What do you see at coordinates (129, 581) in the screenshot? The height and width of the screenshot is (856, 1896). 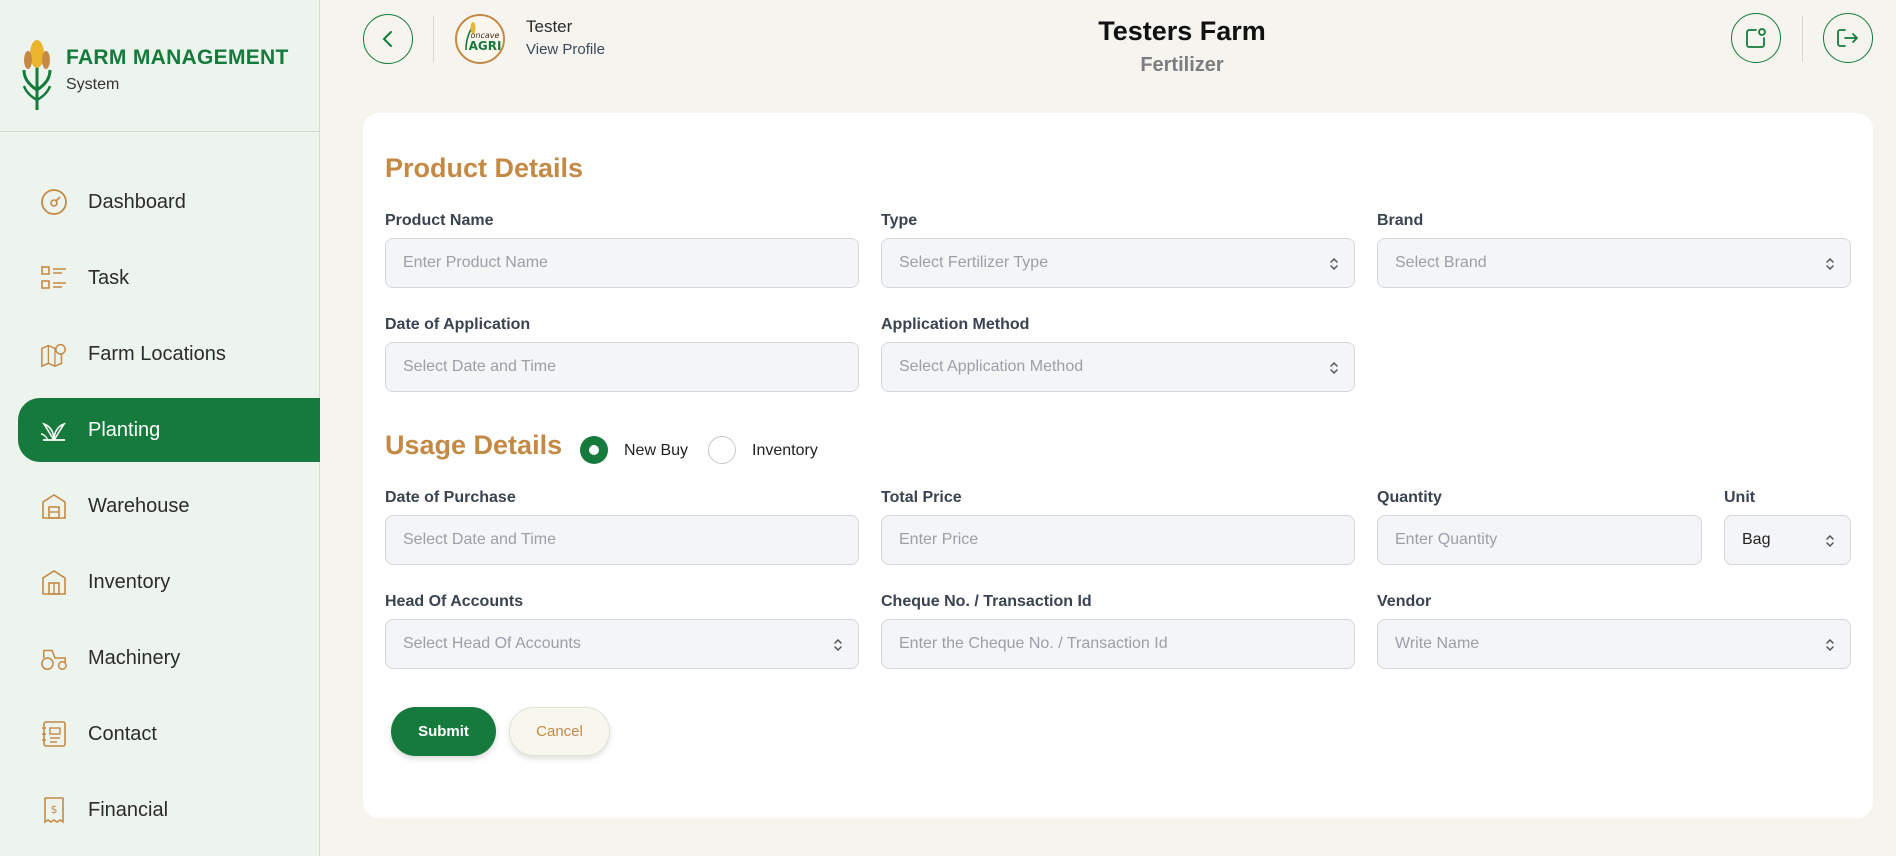 I see `sidebar-item-label: Inventory` at bounding box center [129, 581].